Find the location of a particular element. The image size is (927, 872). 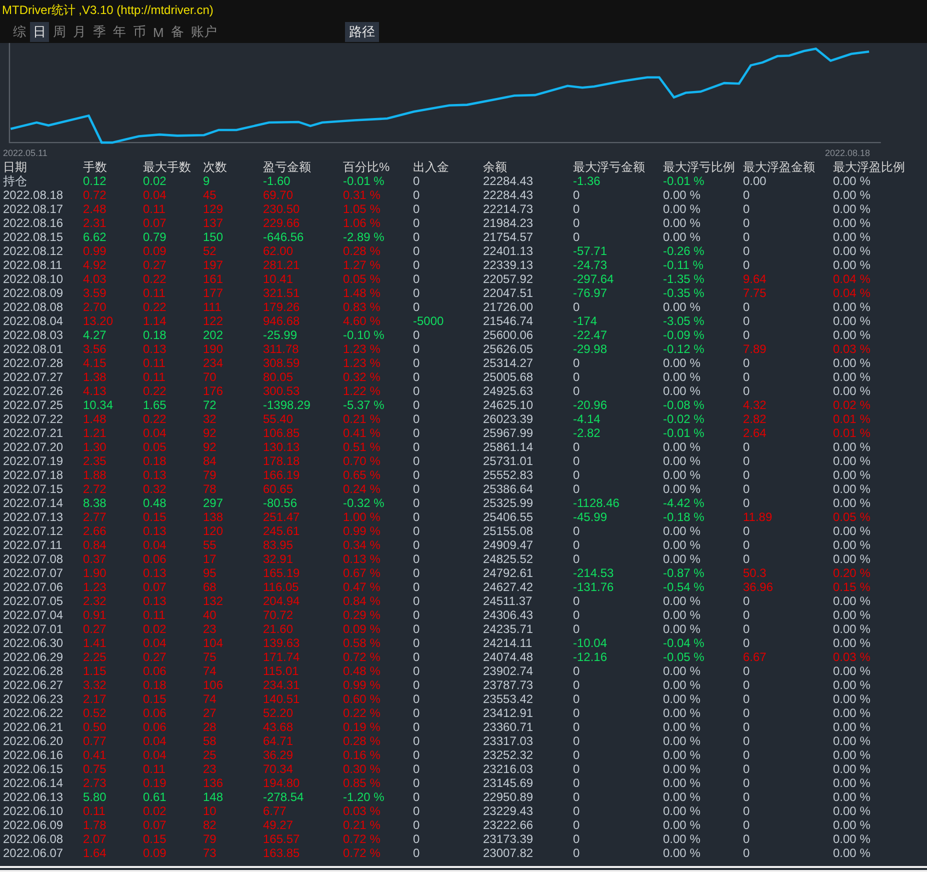

table-cell-text: 25861.14 is located at coordinates (508, 447).